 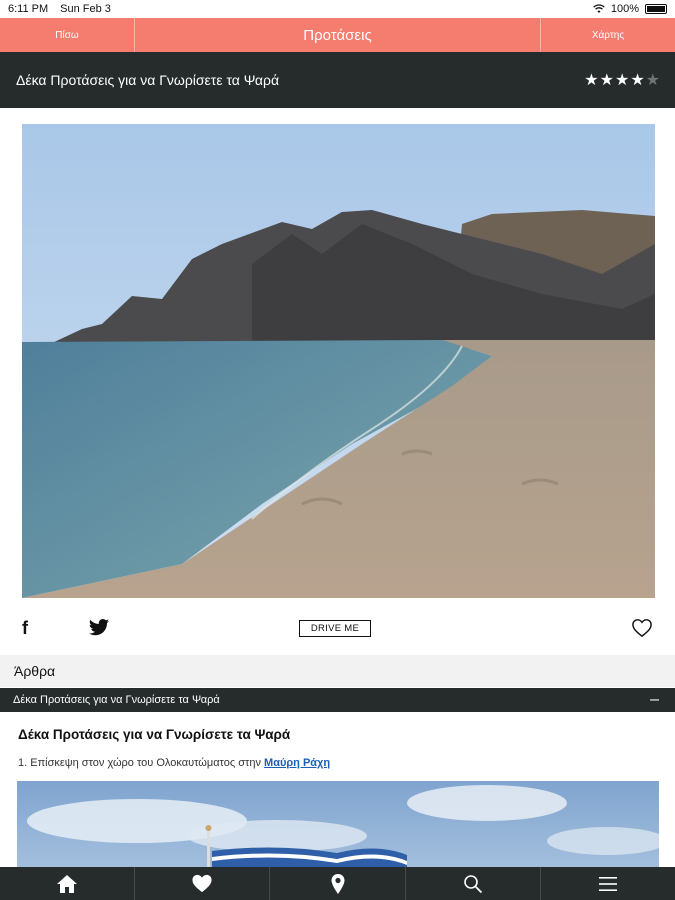 I want to click on star-rating: ★★★★★, so click(x=622, y=80).